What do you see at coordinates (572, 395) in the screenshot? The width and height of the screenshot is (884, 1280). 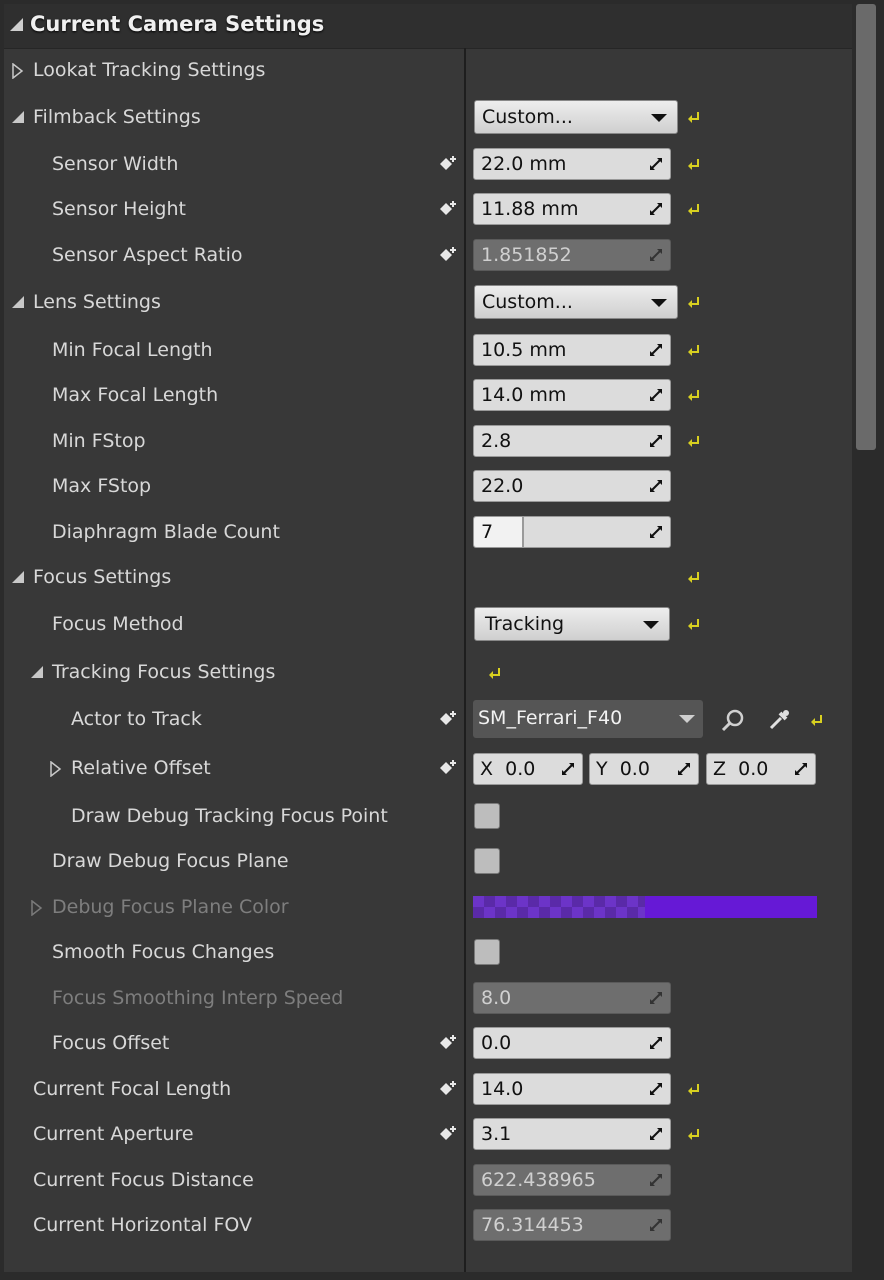 I see `max-focal-input: 14.0 mm` at bounding box center [572, 395].